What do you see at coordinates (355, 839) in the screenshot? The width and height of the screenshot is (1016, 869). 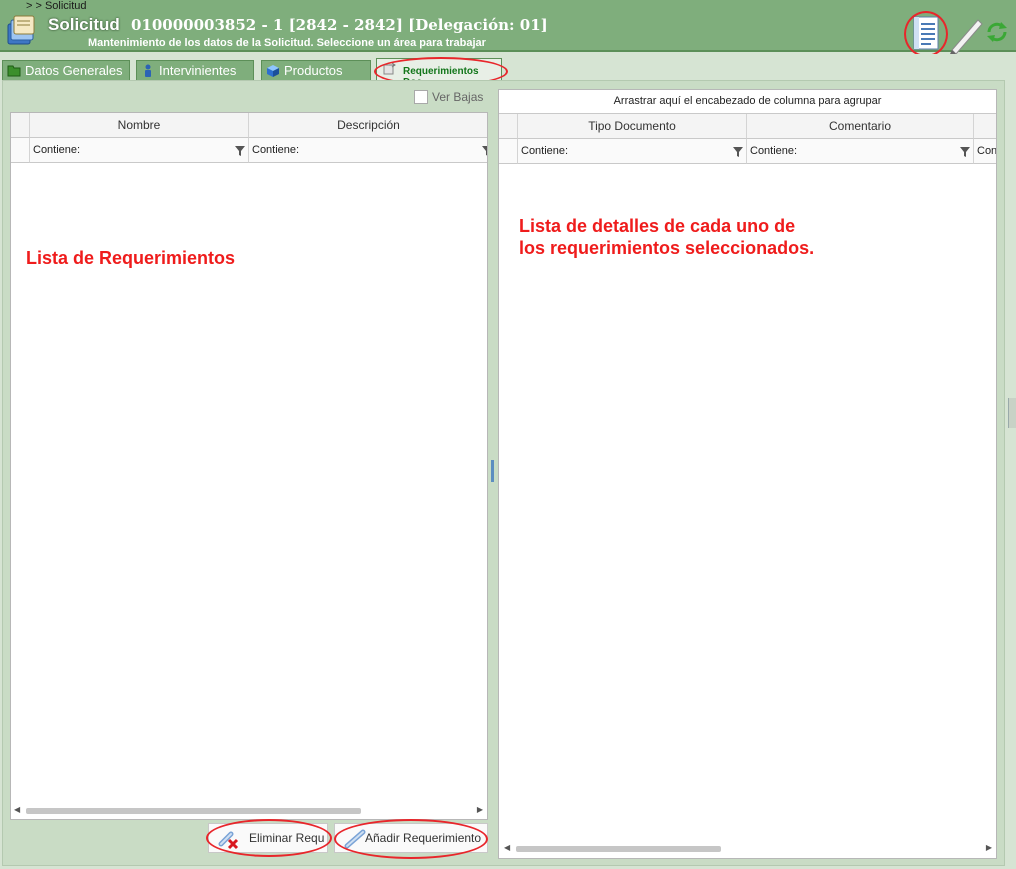 I see `link-add-icon` at bounding box center [355, 839].